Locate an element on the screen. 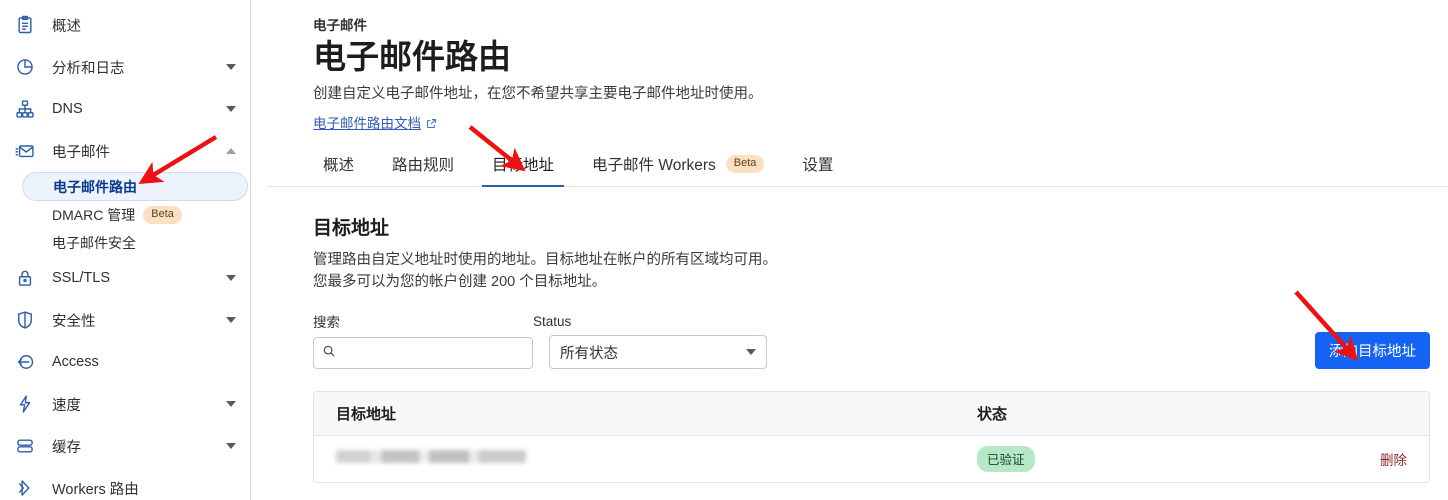 This screenshot has width=1448, height=500. destination-addresses-table: 目标地址 状态 已验证 删除 is located at coordinates (871, 437).